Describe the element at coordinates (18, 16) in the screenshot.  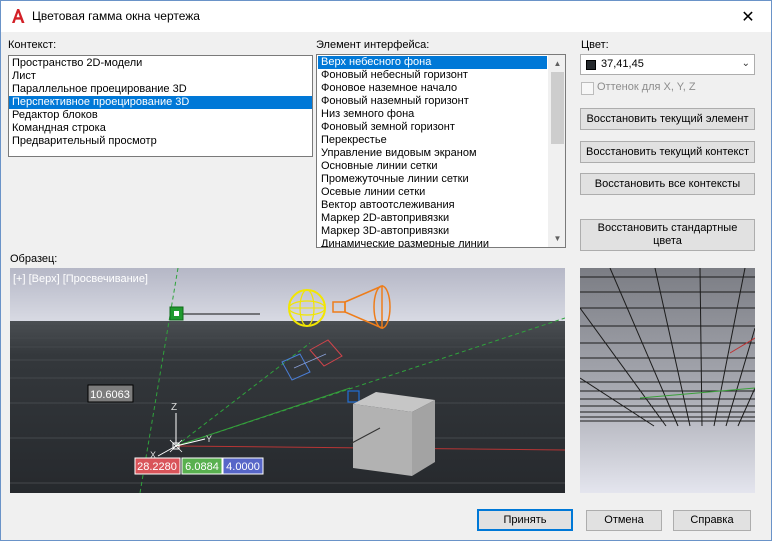
I see `autocad-logo-icon` at that location.